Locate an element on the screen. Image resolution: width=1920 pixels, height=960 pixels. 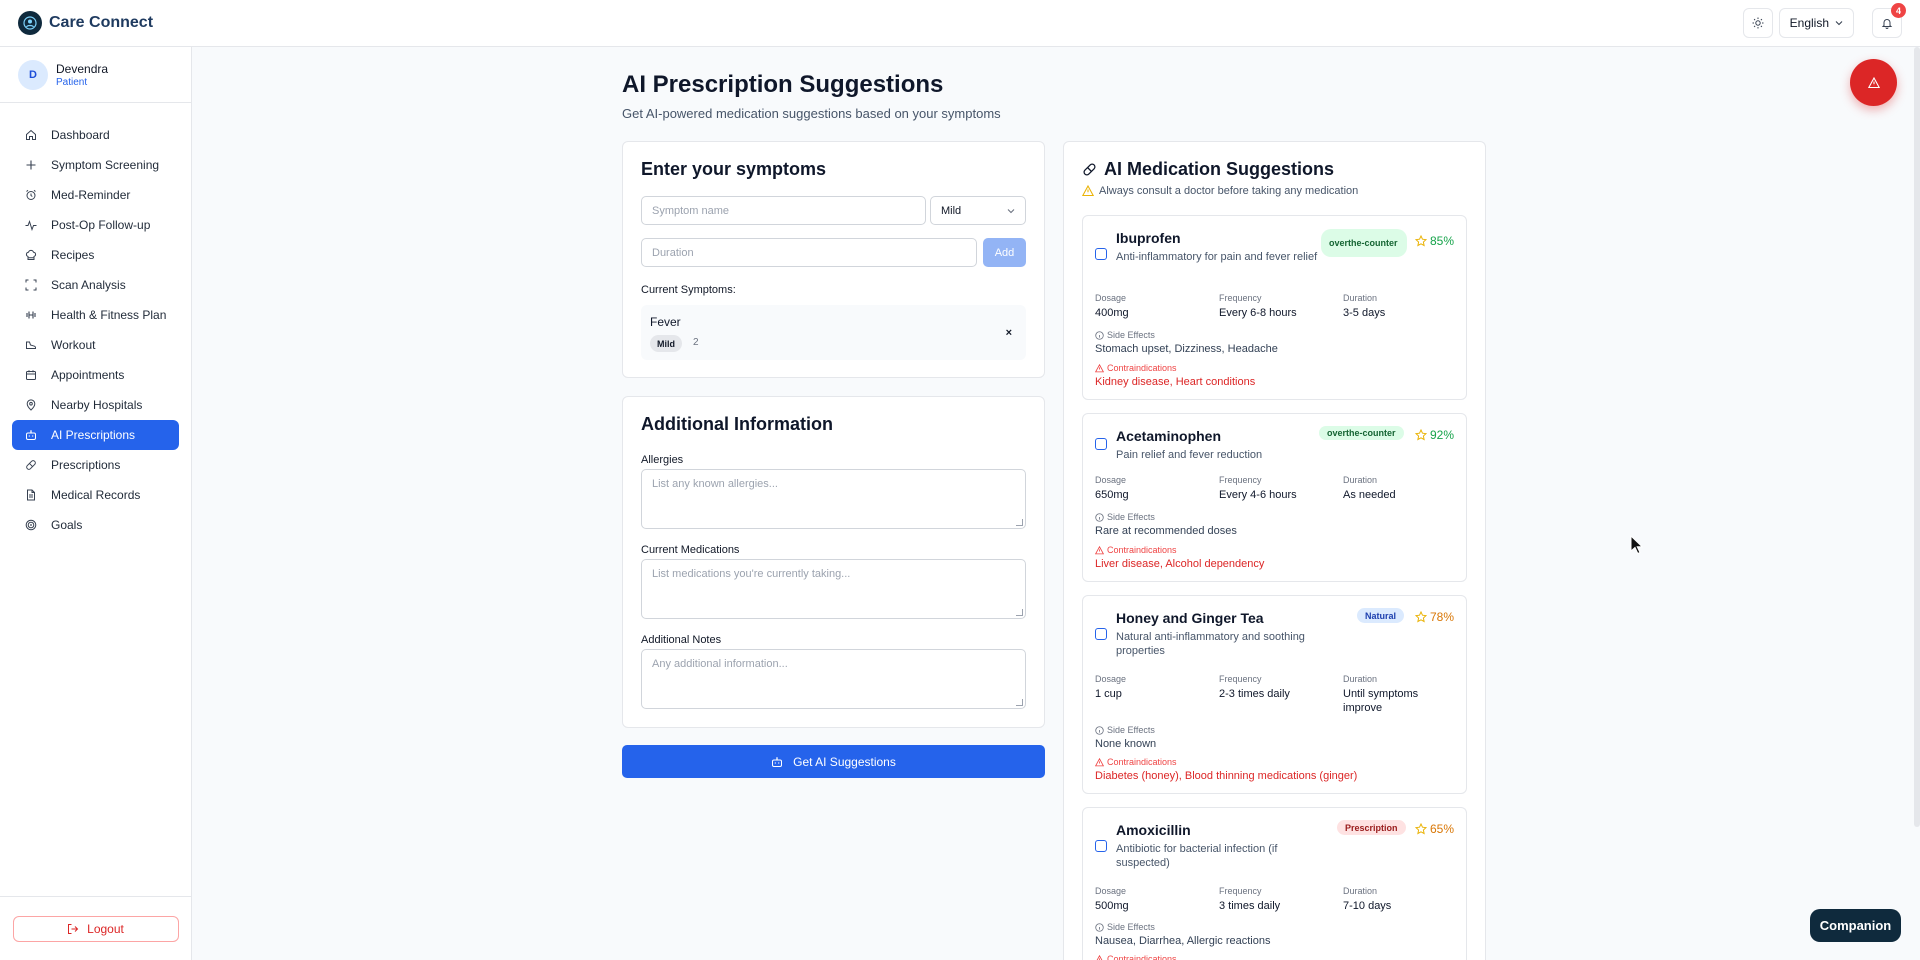
logout-button: Logout is located at coordinates (95, 928).